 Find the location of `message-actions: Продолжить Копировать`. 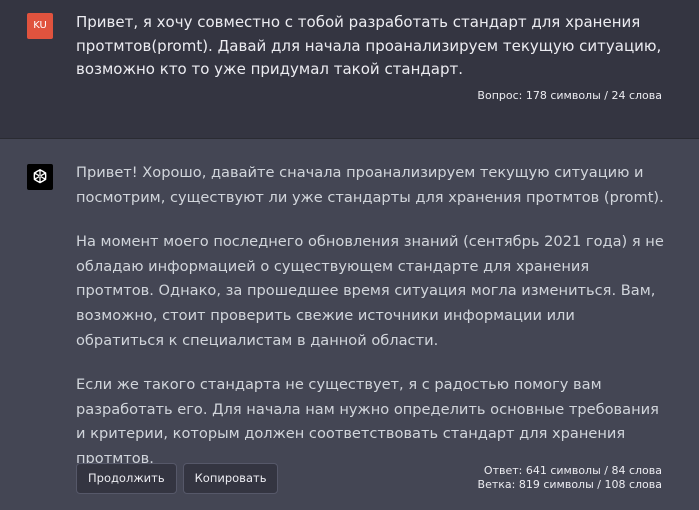

message-actions: Продолжить Копировать is located at coordinates (177, 478).